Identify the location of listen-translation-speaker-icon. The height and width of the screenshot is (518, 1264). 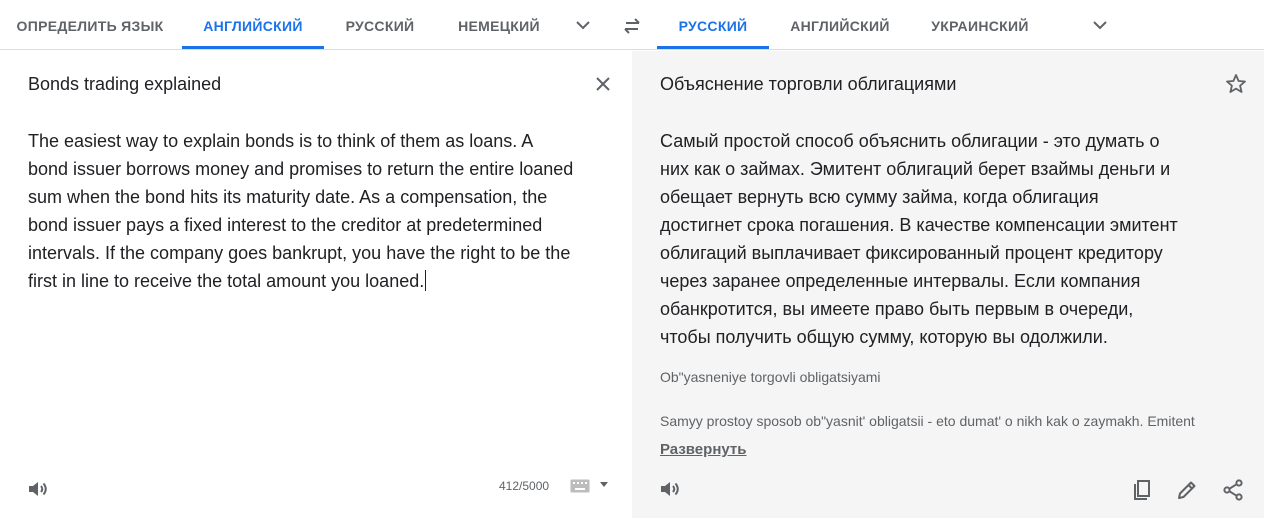
(670, 489).